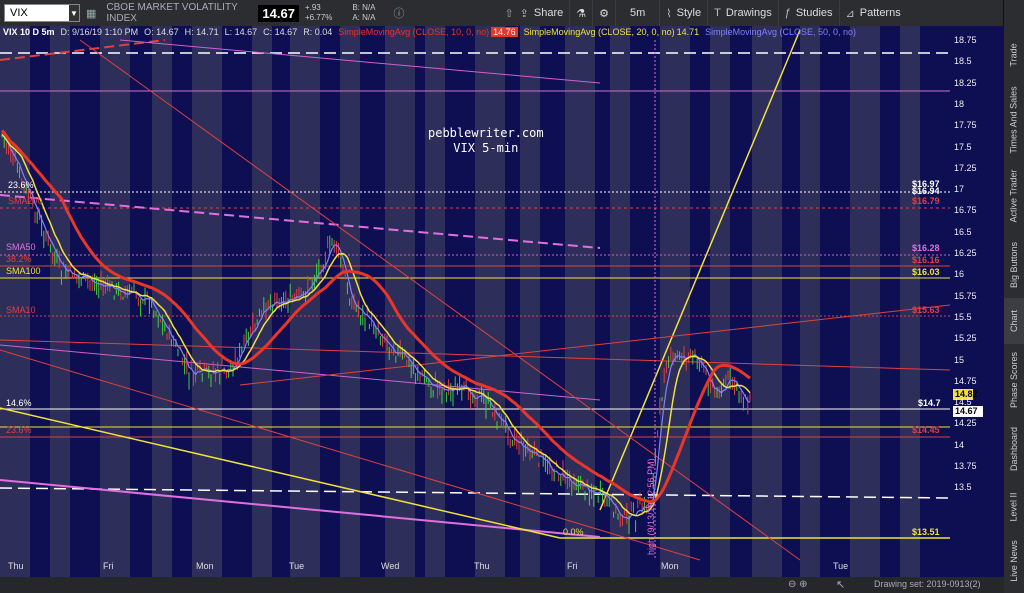 The height and width of the screenshot is (593, 1024). What do you see at coordinates (959, 359) in the screenshot?
I see `price-axis-label: 15` at bounding box center [959, 359].